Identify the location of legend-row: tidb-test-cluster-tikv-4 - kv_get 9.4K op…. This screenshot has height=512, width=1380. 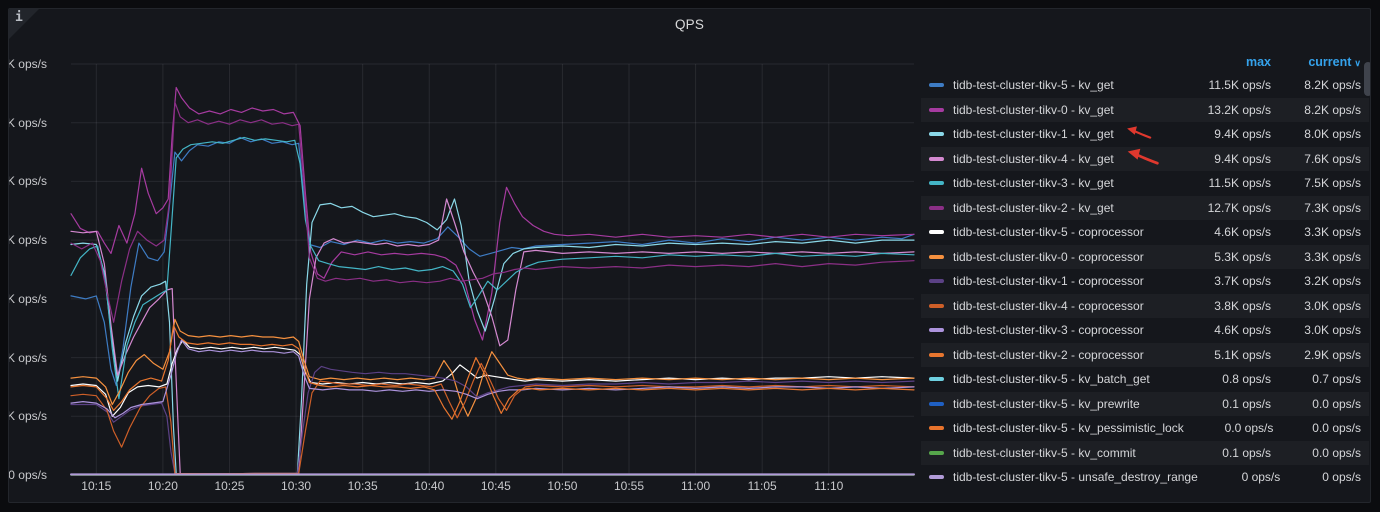
(1145, 159).